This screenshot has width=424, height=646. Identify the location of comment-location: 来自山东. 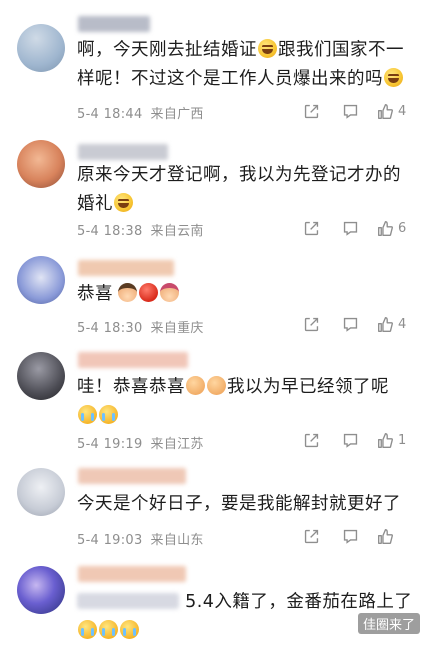
(177, 540).